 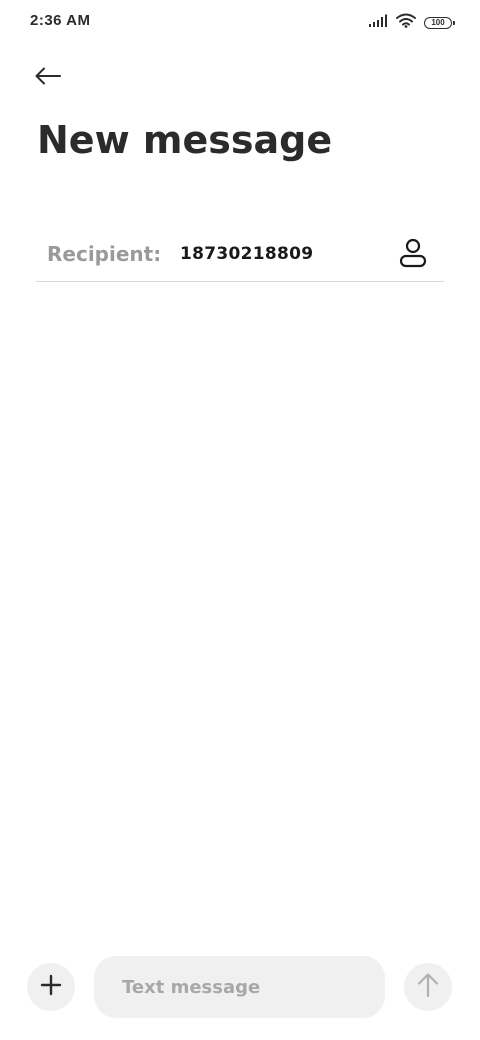 I want to click on status-bar: 2:36 AM 100, so click(x=240, y=22).